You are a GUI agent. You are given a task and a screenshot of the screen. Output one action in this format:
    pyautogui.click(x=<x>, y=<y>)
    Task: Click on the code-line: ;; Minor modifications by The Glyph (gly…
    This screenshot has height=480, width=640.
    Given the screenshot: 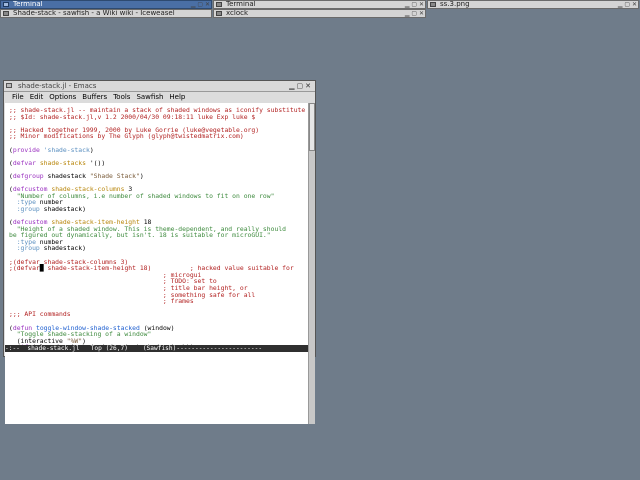 What is the action you would take?
    pyautogui.click(x=126, y=136)
    